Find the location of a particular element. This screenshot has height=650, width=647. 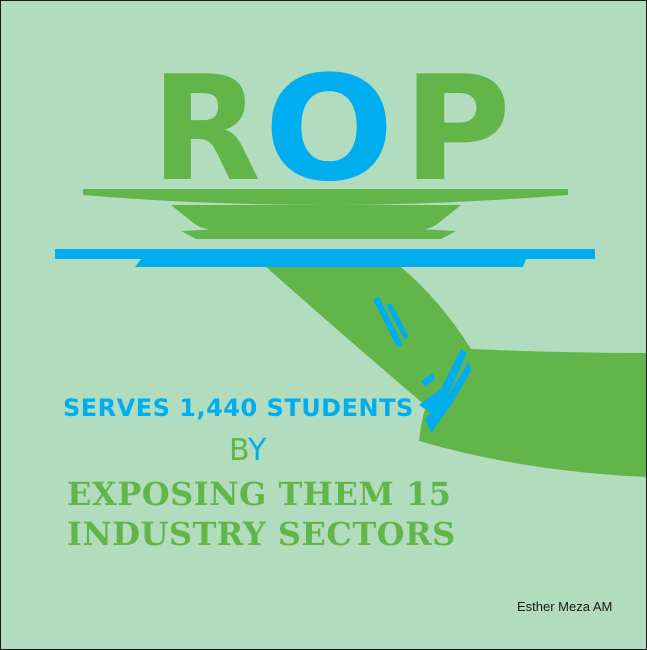

author-credit: Esther Meza AM is located at coordinates (565, 606).